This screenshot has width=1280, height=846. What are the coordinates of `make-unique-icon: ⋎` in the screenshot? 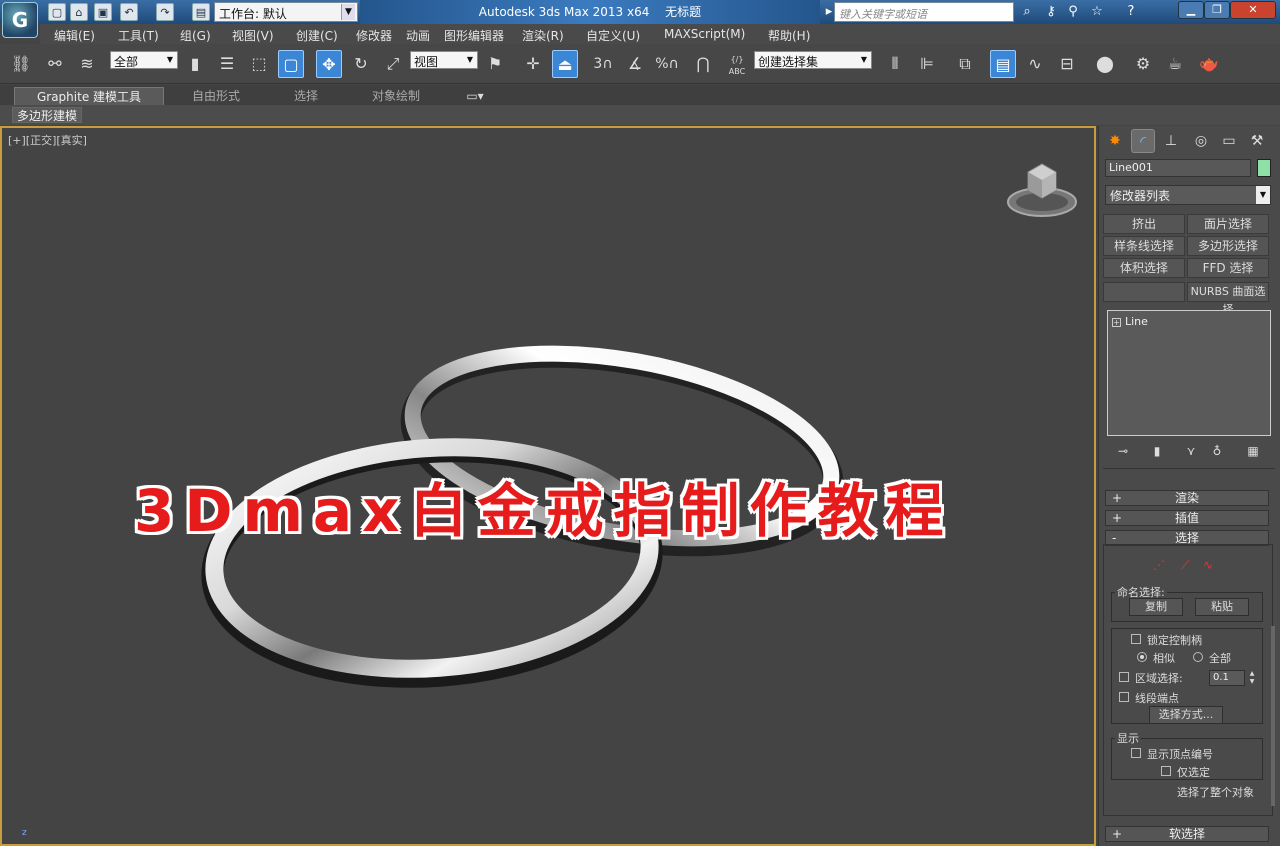 It's located at (1191, 452).